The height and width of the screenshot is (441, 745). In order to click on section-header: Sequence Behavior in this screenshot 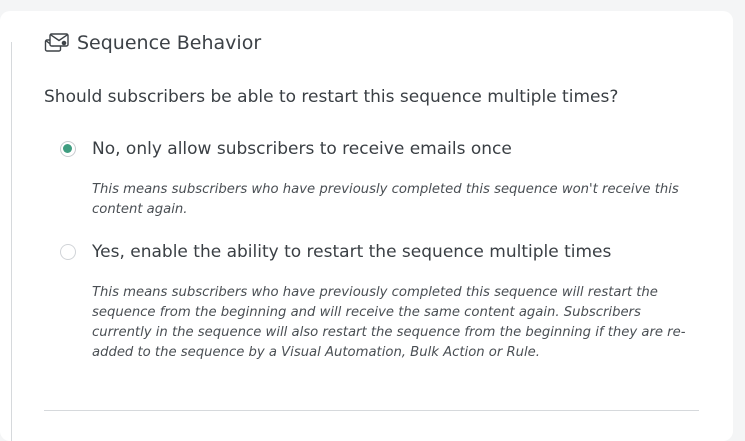, I will do `click(152, 43)`.